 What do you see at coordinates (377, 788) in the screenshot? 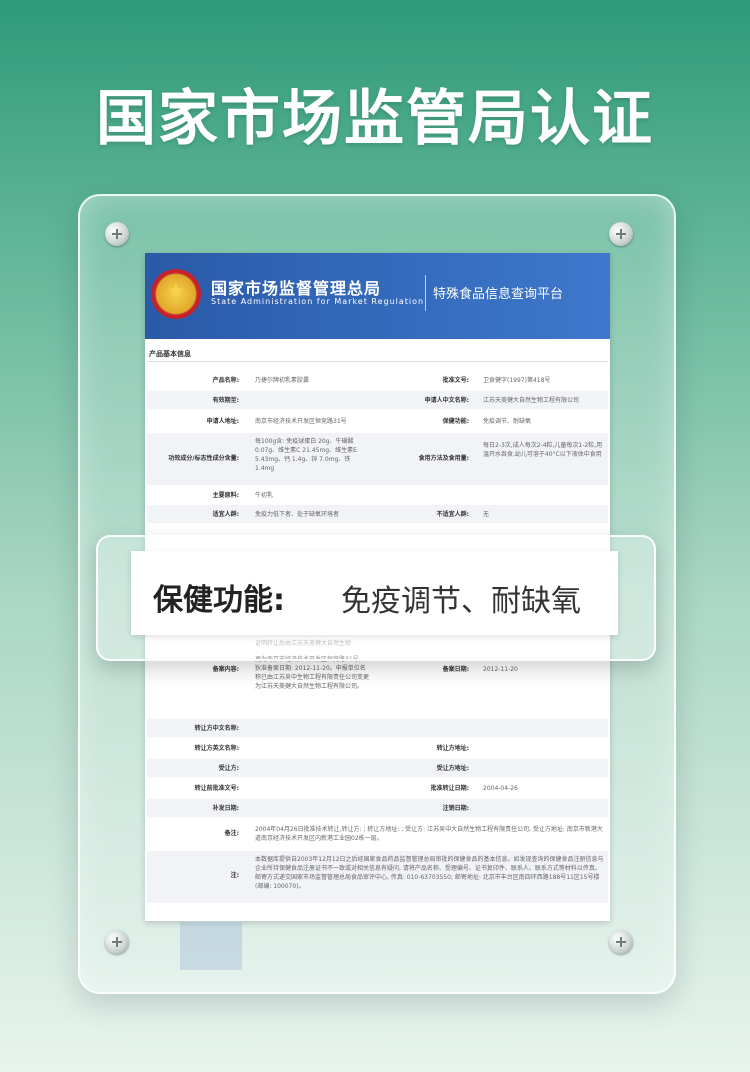
I see `table-row: 转让前批准文号: 批准转让日期: 2004-04-26` at bounding box center [377, 788].